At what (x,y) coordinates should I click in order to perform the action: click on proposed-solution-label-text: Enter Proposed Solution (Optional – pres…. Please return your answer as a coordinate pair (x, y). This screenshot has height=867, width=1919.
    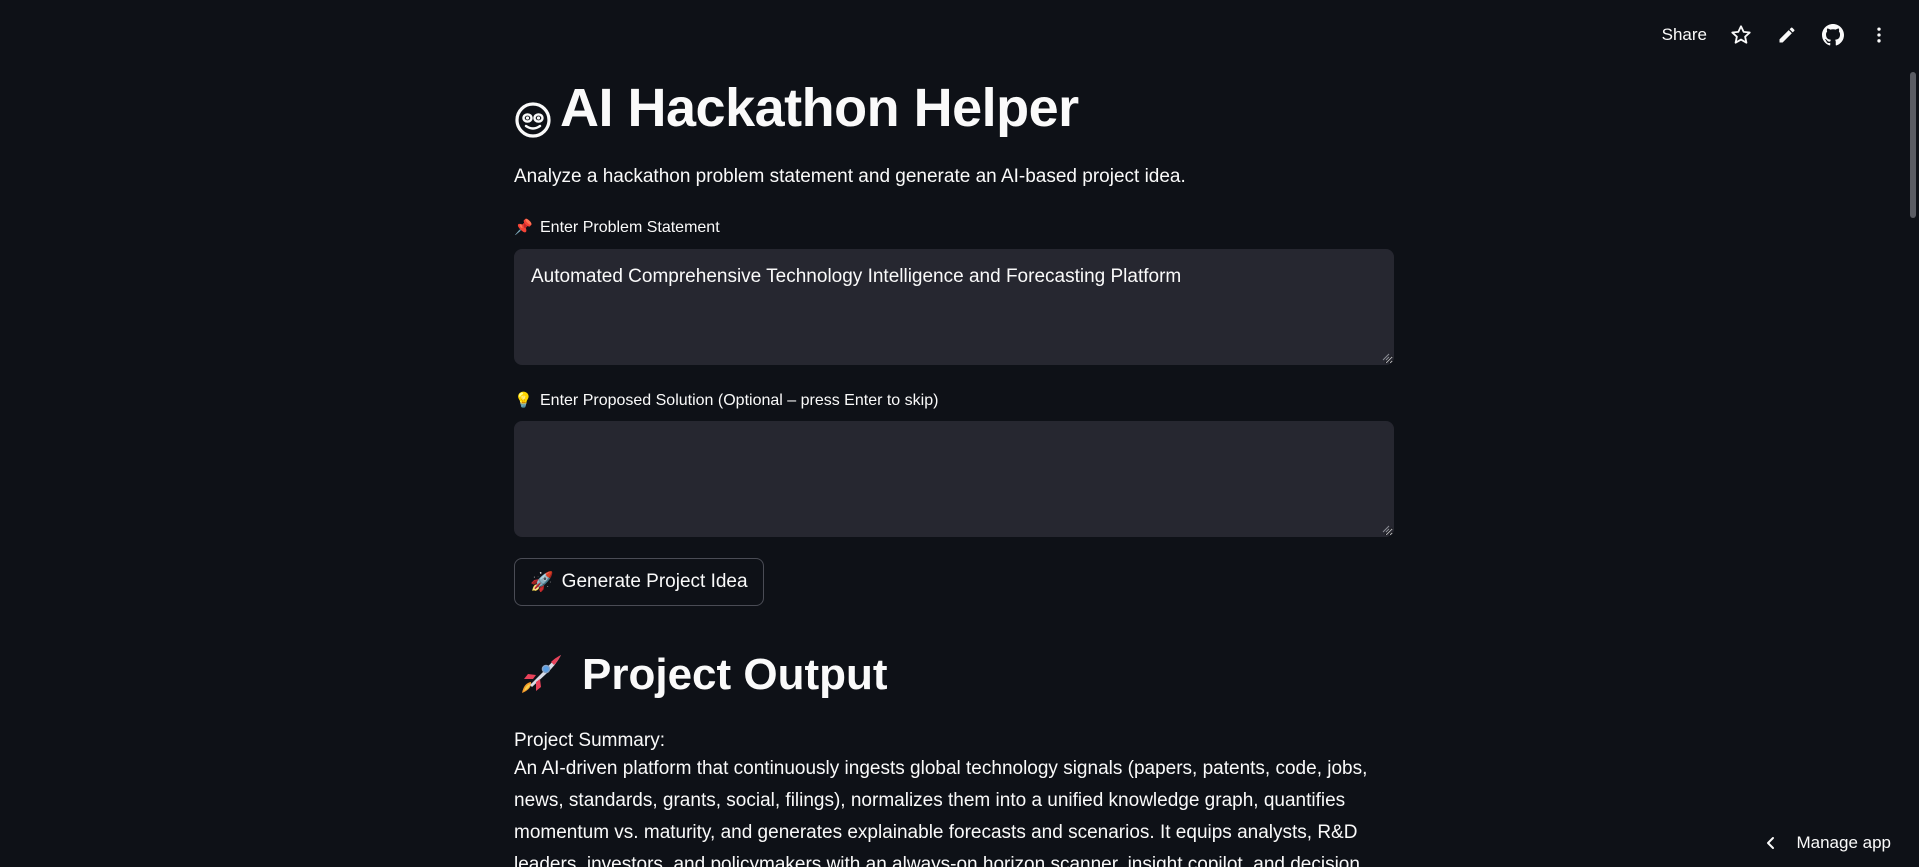
    Looking at the image, I should click on (739, 400).